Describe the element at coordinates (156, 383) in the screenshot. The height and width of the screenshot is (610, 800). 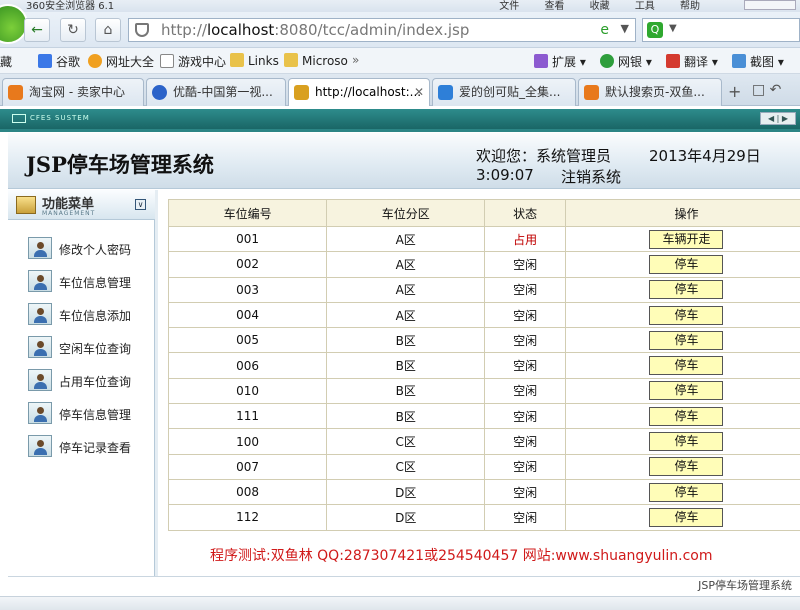
I see `panel-splitter` at that location.